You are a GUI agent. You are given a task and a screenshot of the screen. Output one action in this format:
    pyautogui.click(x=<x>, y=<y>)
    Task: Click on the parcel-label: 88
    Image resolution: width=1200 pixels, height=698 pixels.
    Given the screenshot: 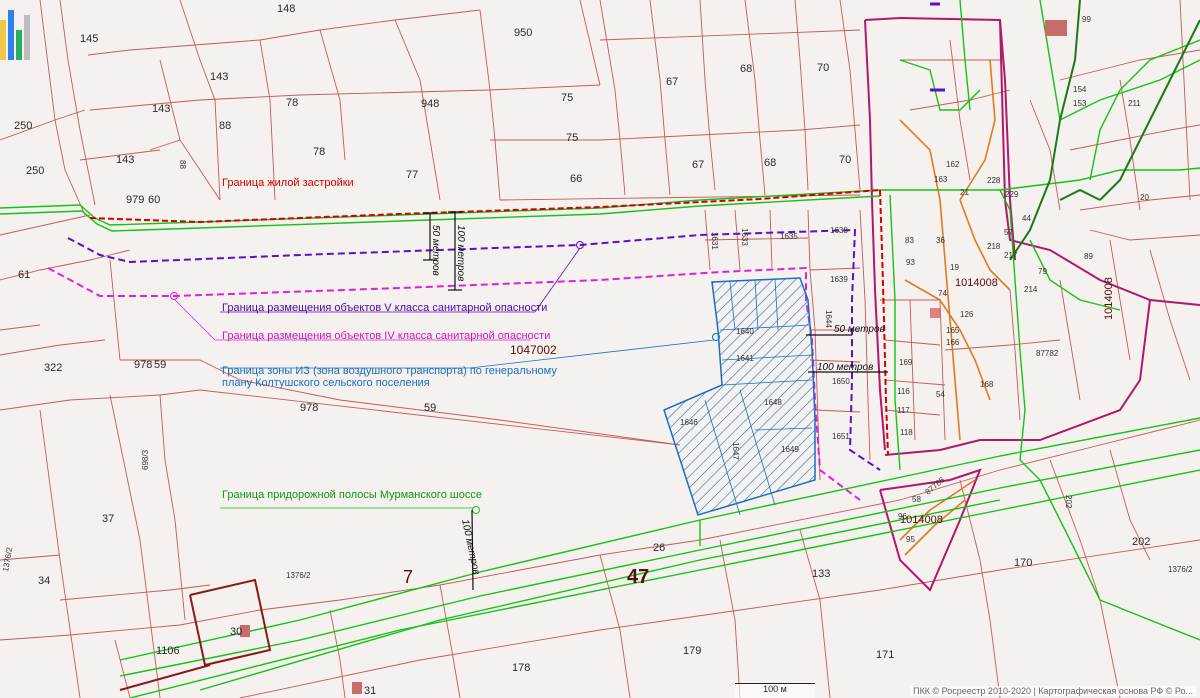 What is the action you would take?
    pyautogui.click(x=225, y=126)
    